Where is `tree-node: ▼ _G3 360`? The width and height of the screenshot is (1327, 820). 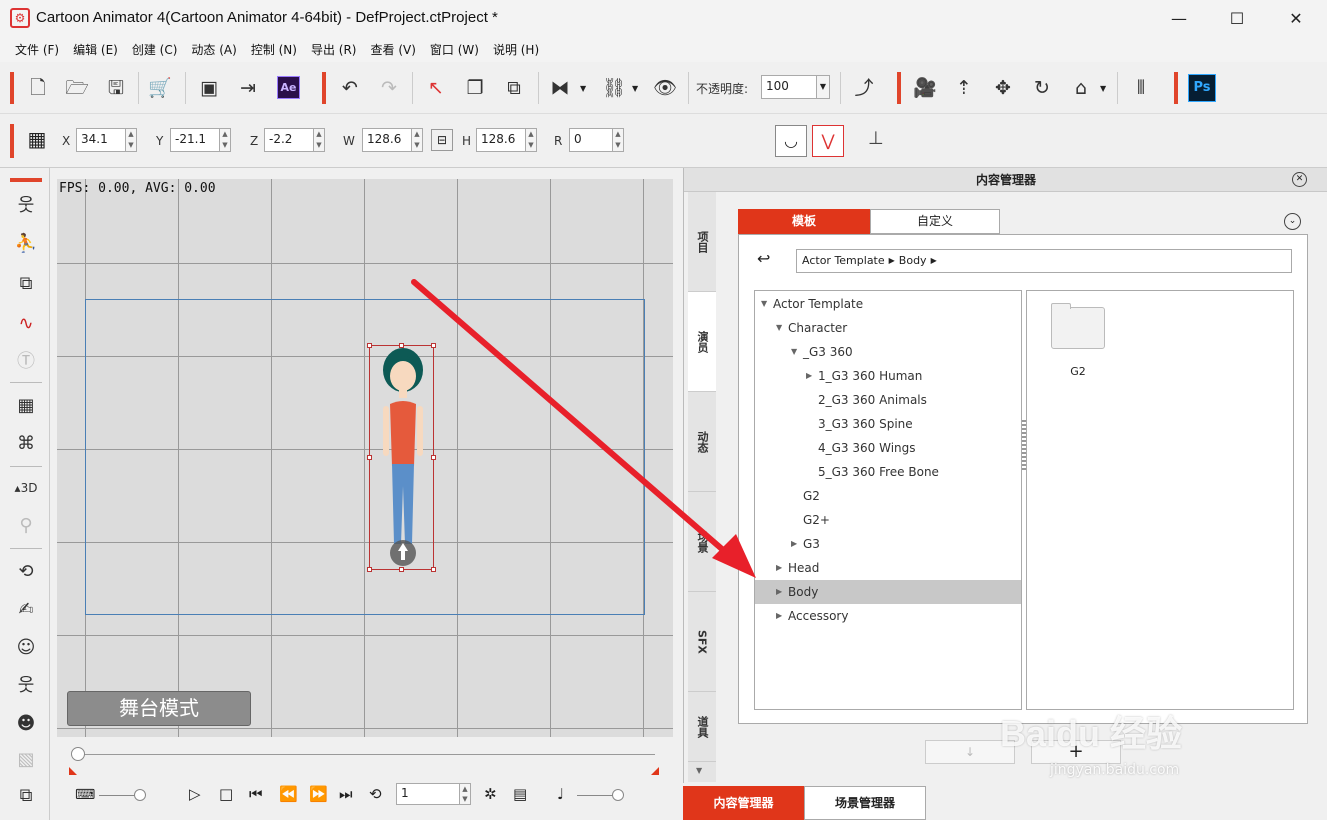
tree-node: ▼ _G3 360 is located at coordinates (888, 352).